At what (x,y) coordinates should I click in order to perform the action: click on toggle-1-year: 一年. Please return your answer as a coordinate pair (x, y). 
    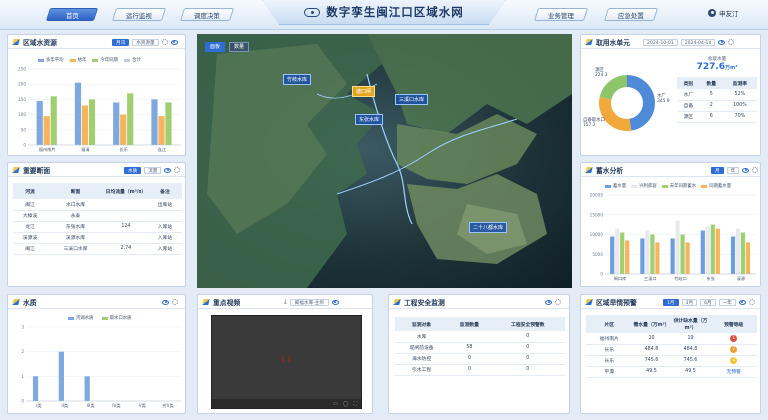
    Looking at the image, I should click on (727, 302).